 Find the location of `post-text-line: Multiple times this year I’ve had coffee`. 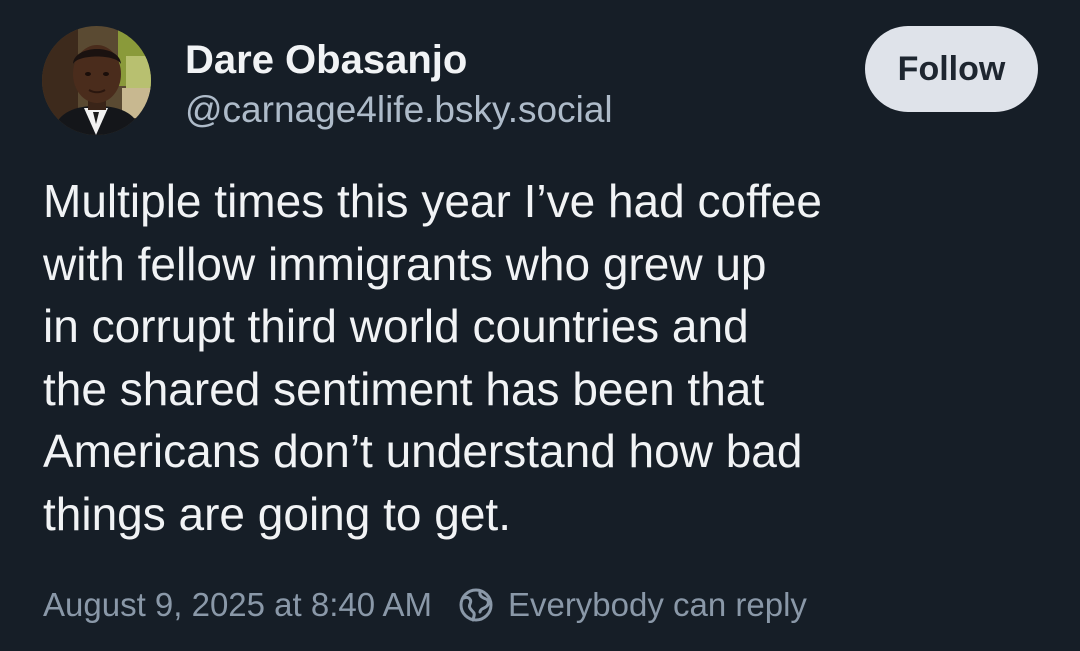

post-text-line: Multiple times this year I’ve had coffee is located at coordinates (432, 201).